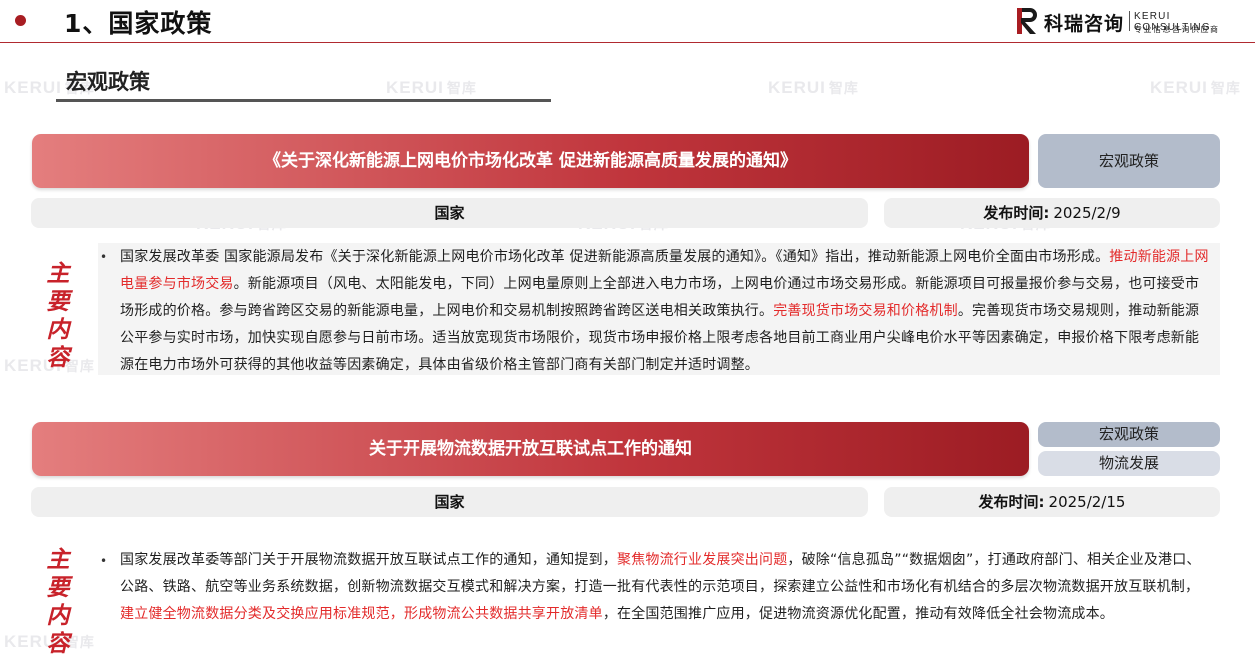 The width and height of the screenshot is (1255, 666). Describe the element at coordinates (303, 100) in the screenshot. I see `section-underline` at that location.